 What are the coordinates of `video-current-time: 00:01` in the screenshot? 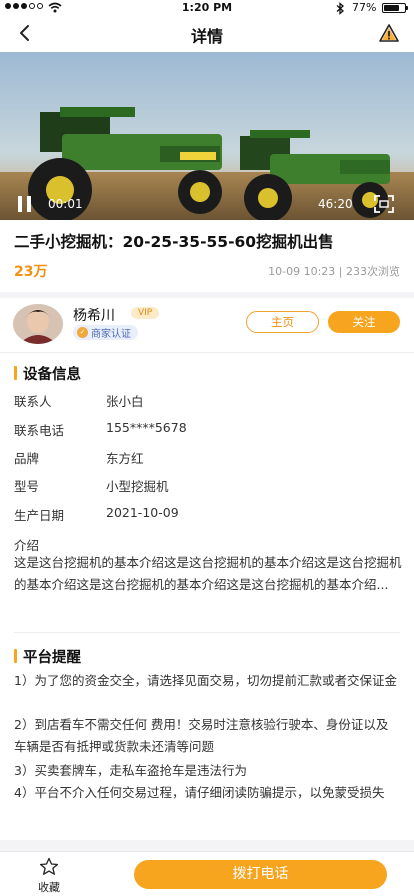 It's located at (65, 204).